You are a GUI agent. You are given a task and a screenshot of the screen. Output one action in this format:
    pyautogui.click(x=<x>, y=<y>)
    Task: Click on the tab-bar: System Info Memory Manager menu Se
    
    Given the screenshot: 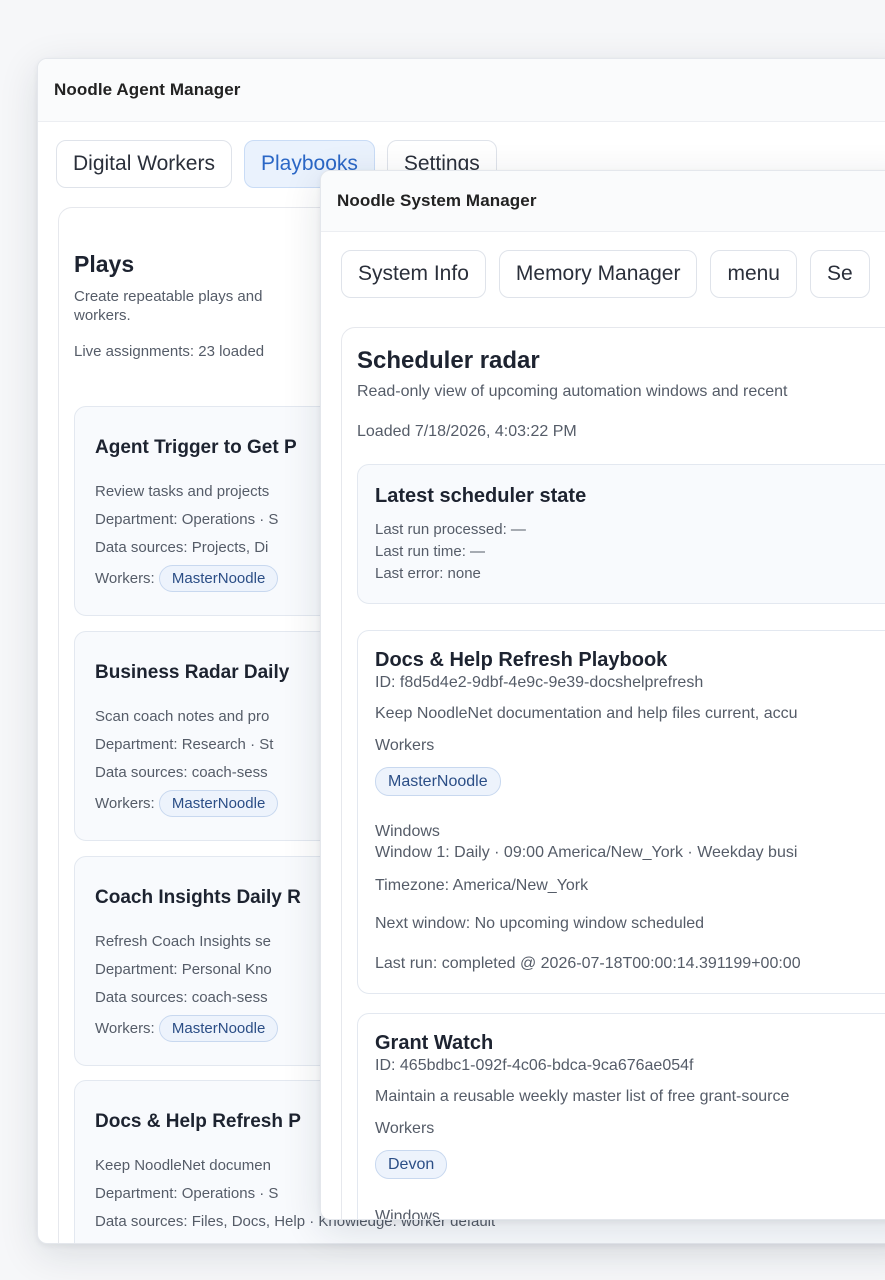 What is the action you would take?
    pyautogui.click(x=603, y=265)
    